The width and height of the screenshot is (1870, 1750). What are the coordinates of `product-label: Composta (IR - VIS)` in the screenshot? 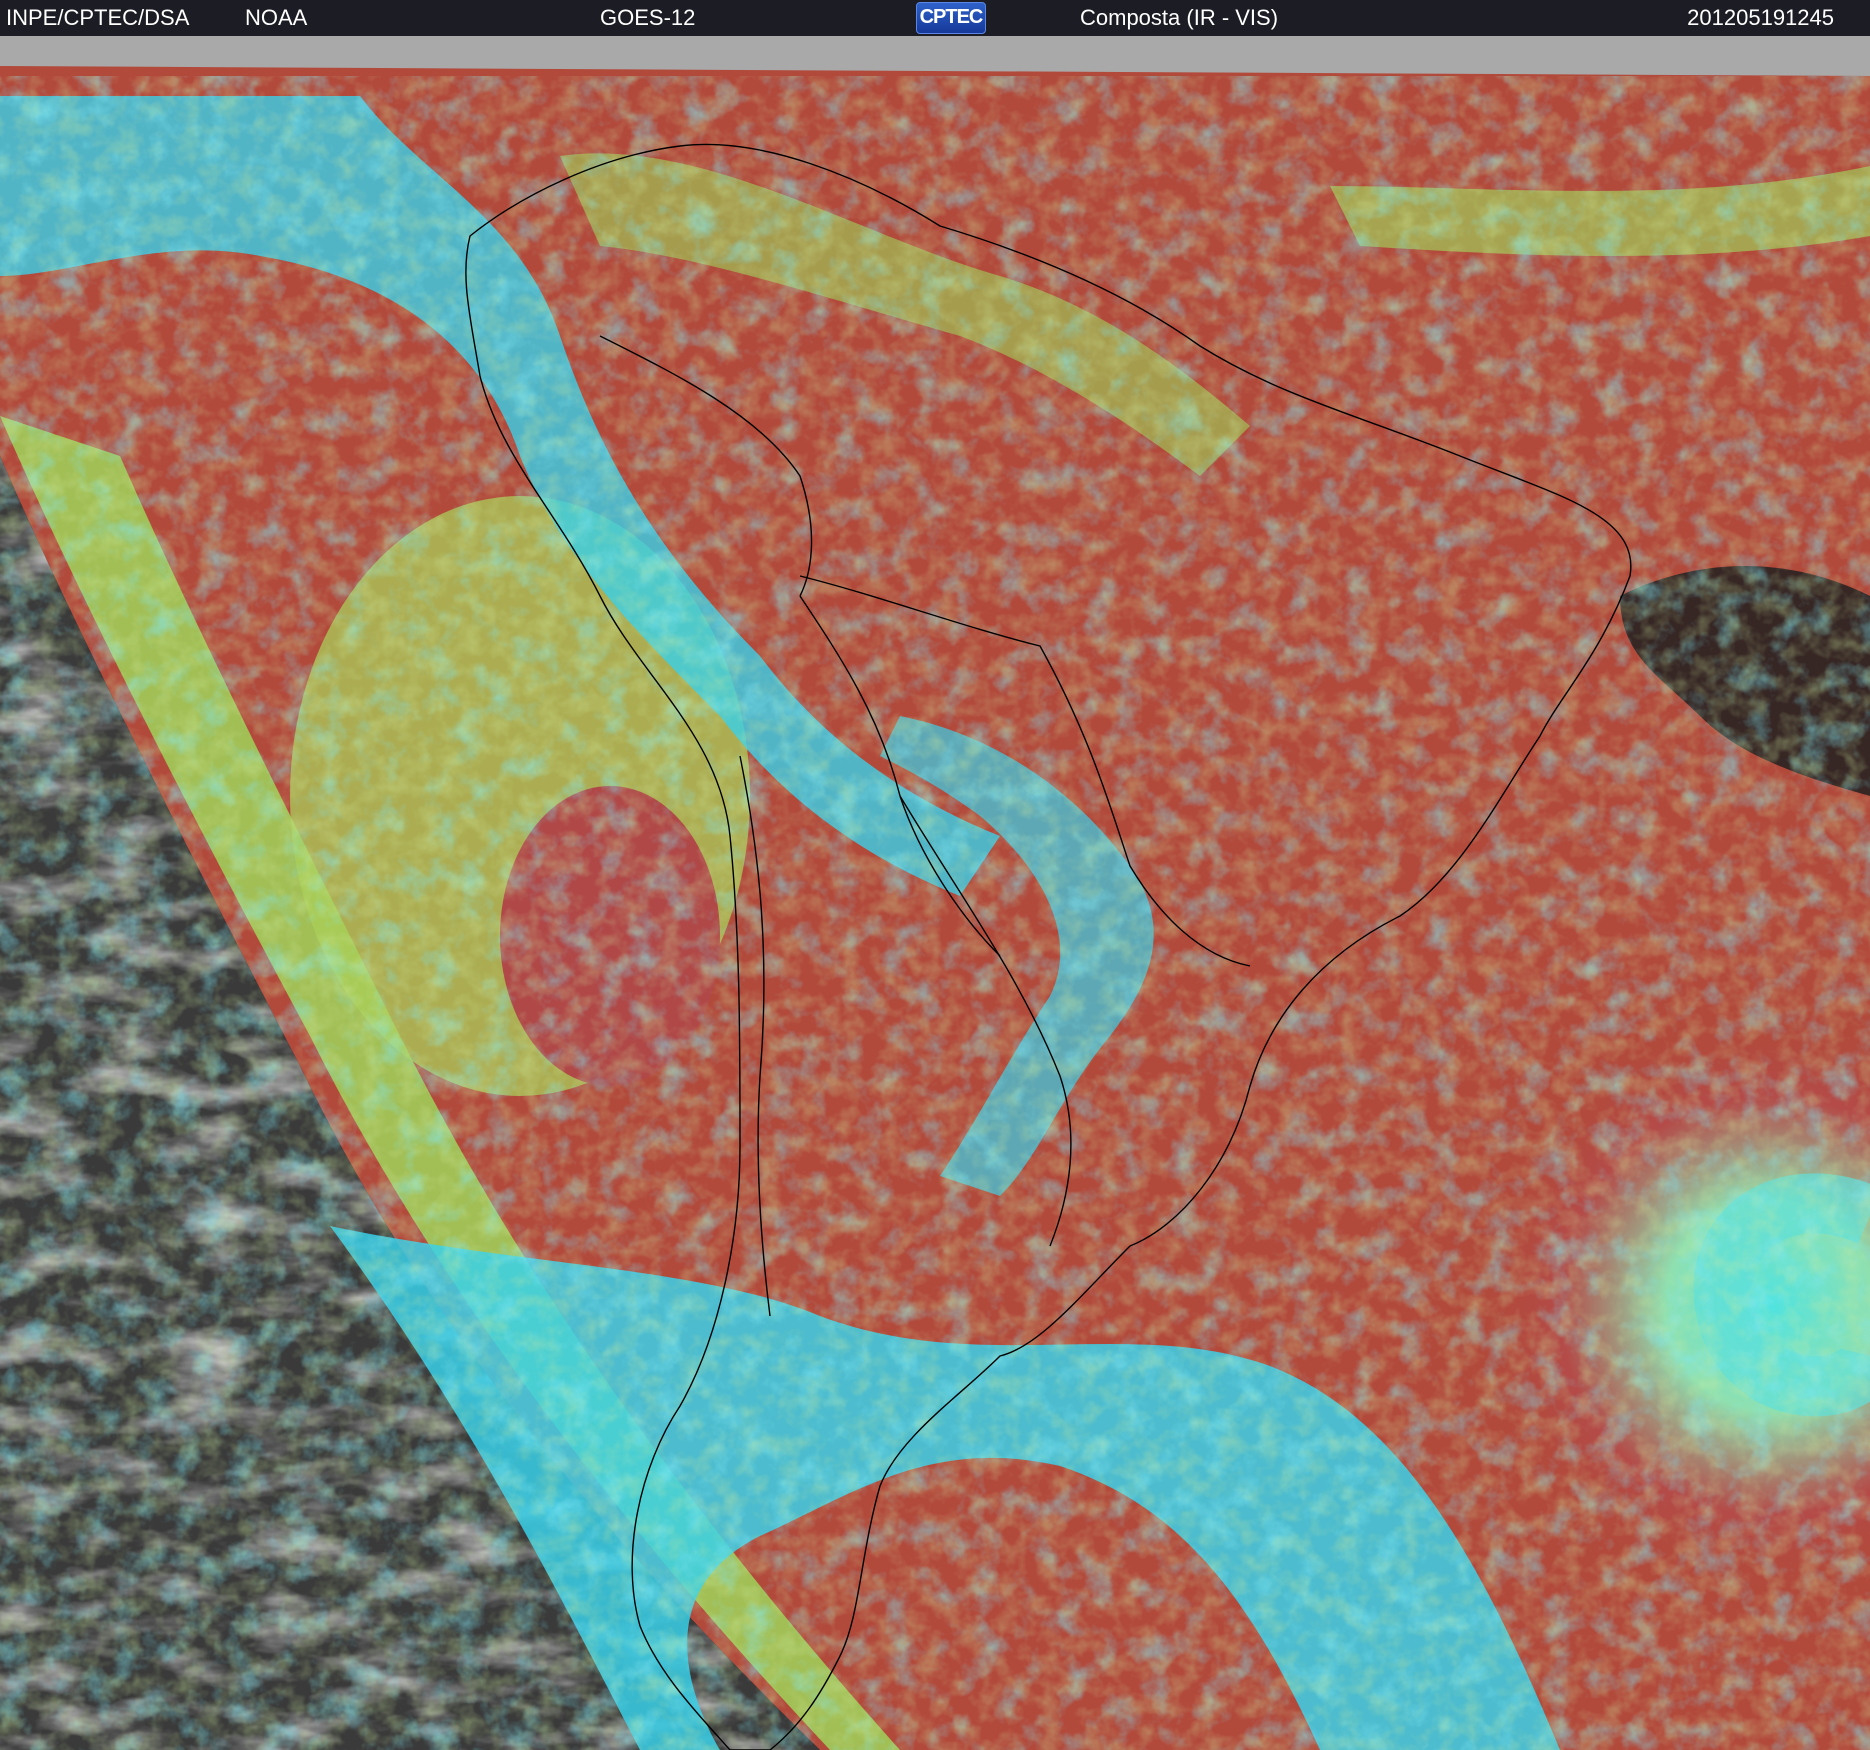 It's located at (1179, 17).